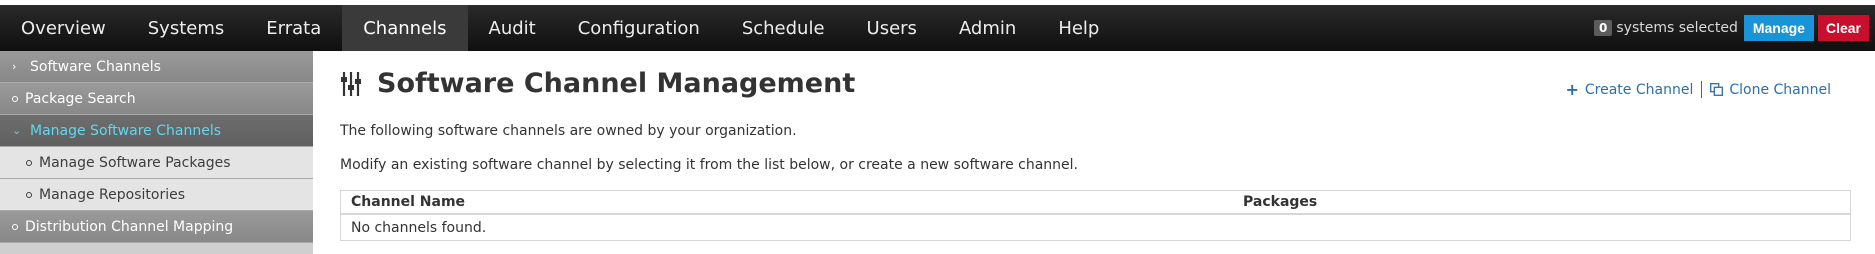 The height and width of the screenshot is (254, 1875). Describe the element at coordinates (186, 28) in the screenshot. I see `nav-systems: Systems` at that location.